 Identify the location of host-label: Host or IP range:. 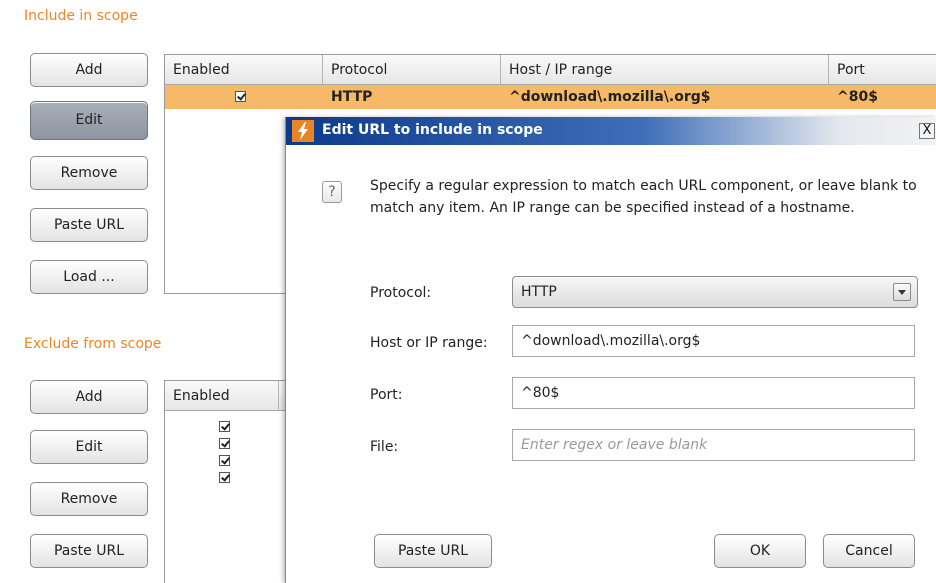
(429, 343).